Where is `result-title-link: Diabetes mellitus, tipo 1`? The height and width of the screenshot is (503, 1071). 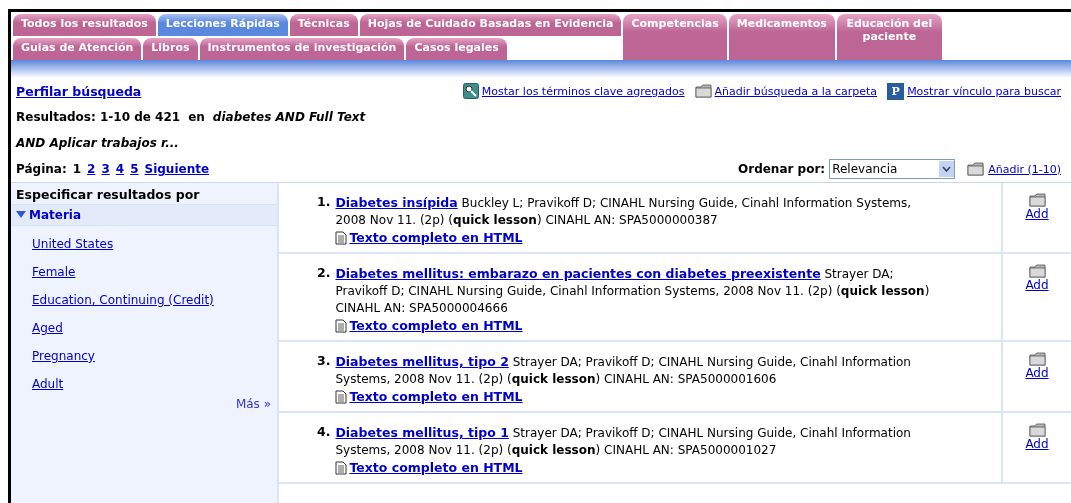
result-title-link: Diabetes mellitus, tipo 1 is located at coordinates (422, 432).